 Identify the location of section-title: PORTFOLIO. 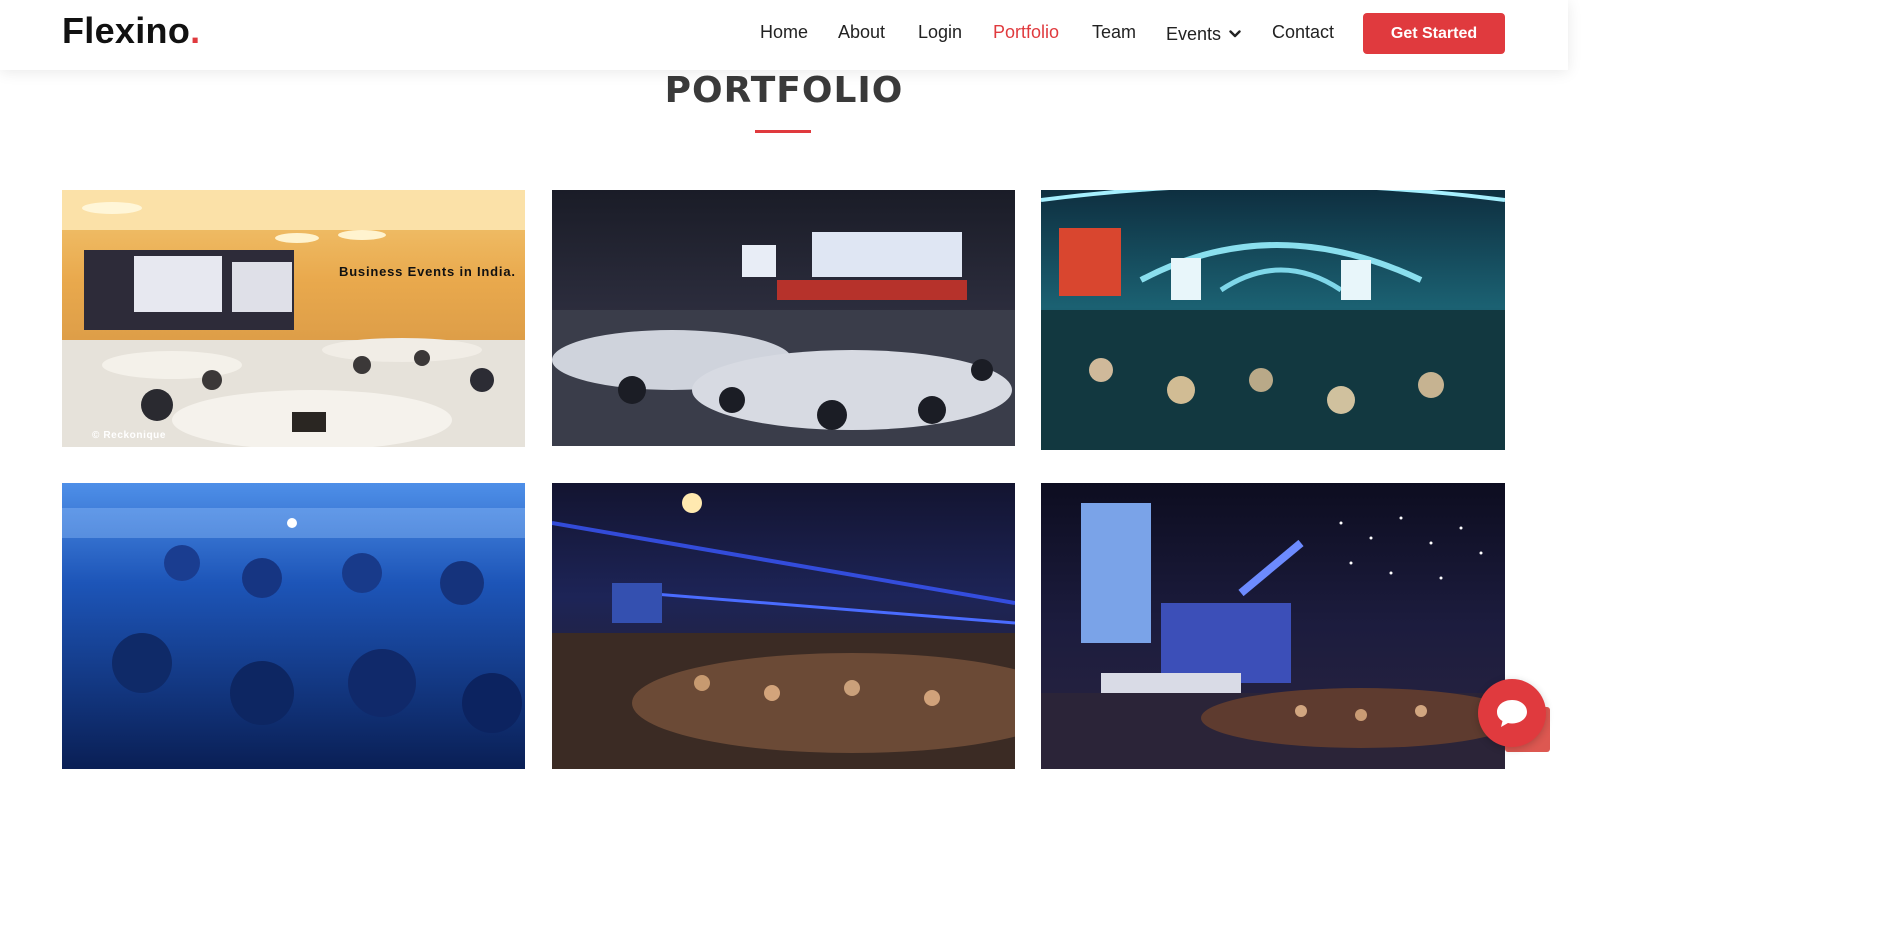
(784, 90).